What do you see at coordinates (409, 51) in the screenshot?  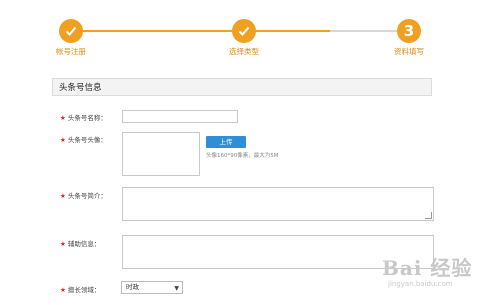 I see `step-3-label: 资料填写` at bounding box center [409, 51].